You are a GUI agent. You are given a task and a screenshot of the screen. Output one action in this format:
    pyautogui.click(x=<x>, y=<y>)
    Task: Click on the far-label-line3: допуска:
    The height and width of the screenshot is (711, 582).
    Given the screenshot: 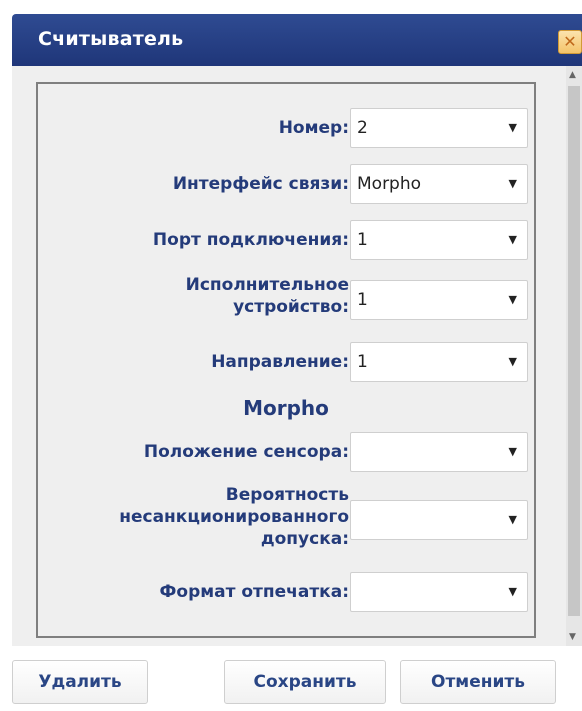 What is the action you would take?
    pyautogui.click(x=304, y=539)
    